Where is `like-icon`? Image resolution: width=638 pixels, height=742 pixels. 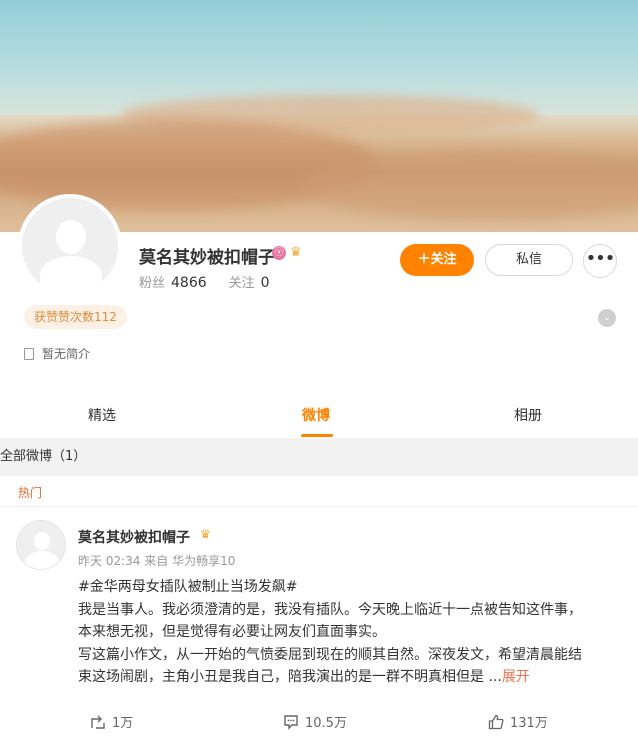
like-icon is located at coordinates (496, 722).